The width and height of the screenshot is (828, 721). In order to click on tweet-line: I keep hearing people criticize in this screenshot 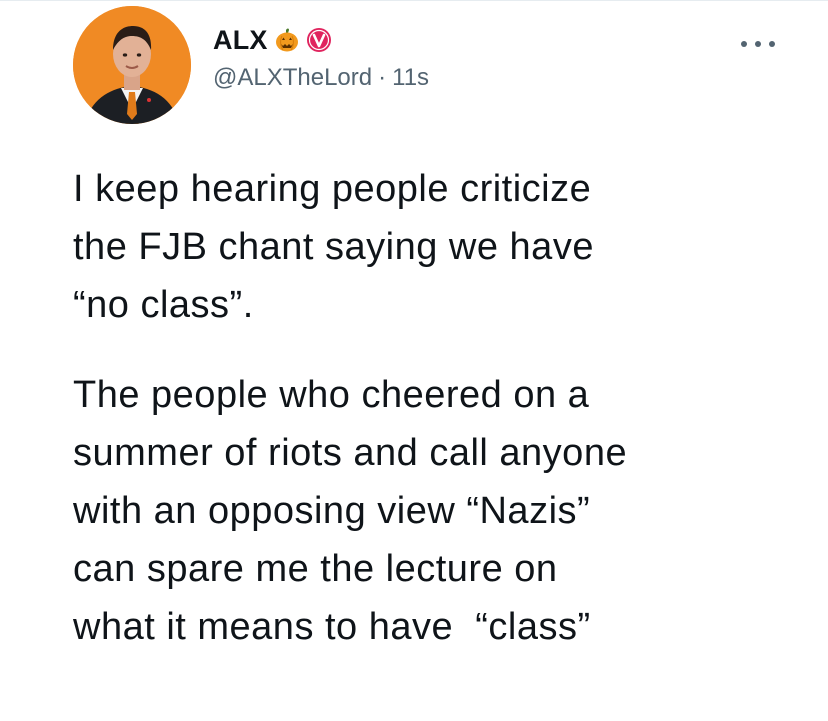, I will do `click(332, 189)`.